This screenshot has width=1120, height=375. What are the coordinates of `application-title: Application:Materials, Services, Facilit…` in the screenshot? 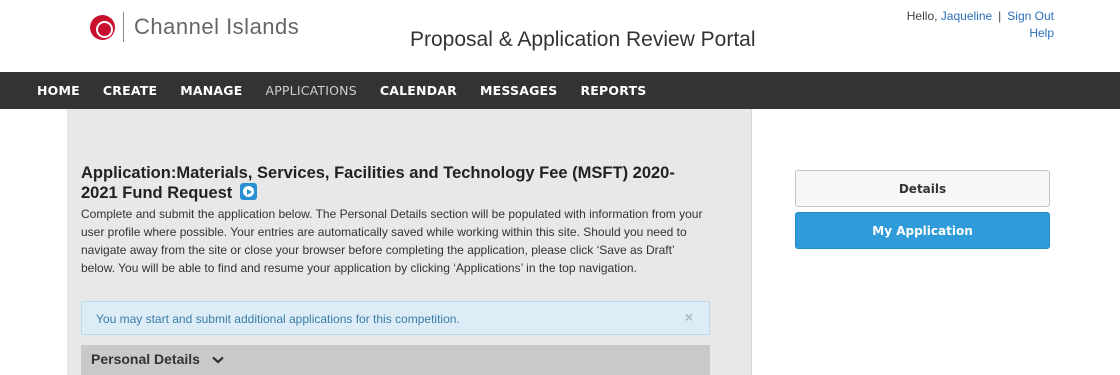 It's located at (381, 183).